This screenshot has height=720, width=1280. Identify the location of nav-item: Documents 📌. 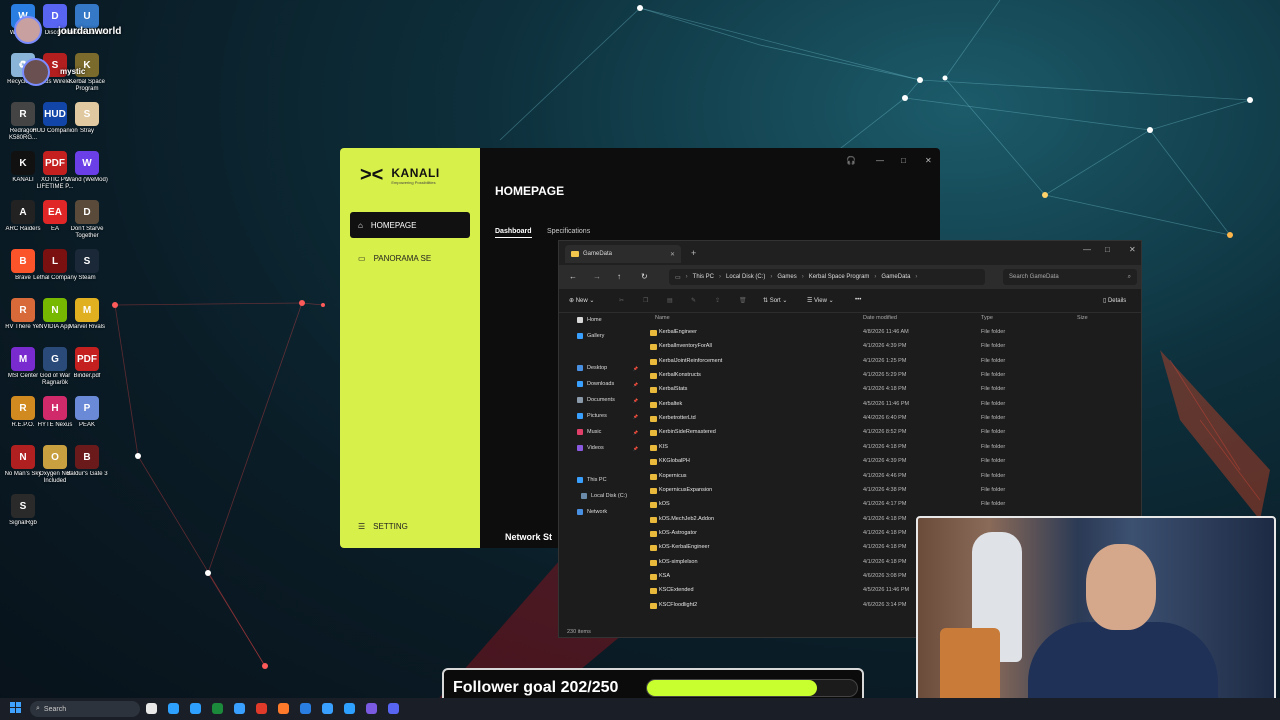
(607, 400).